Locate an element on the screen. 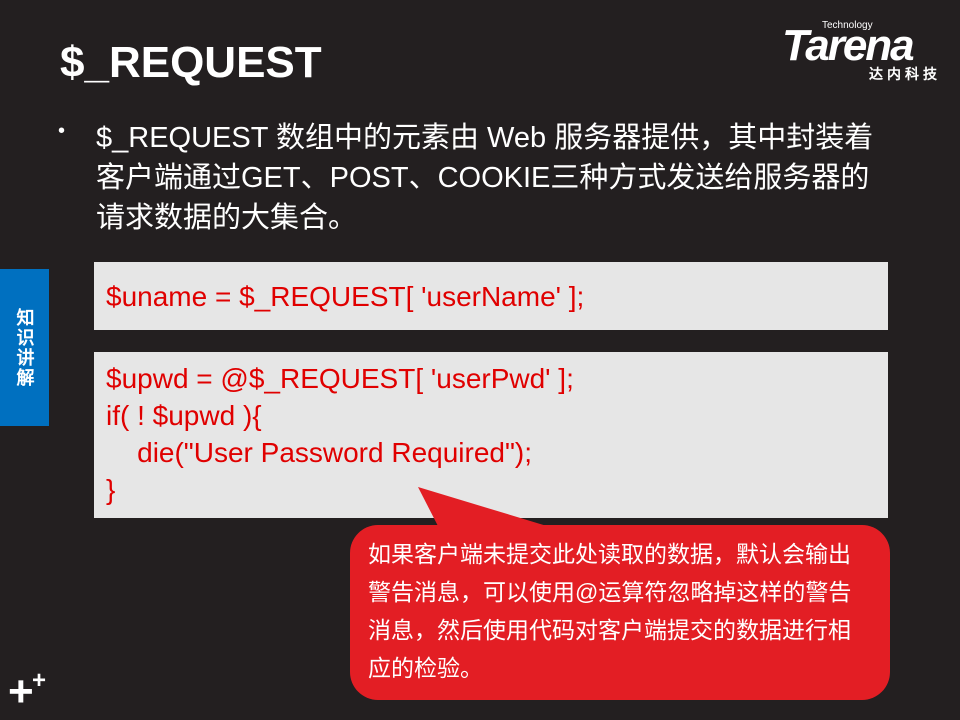  code-block-1: $uname = $_REQUEST[ 'userName' ]; is located at coordinates (491, 296).